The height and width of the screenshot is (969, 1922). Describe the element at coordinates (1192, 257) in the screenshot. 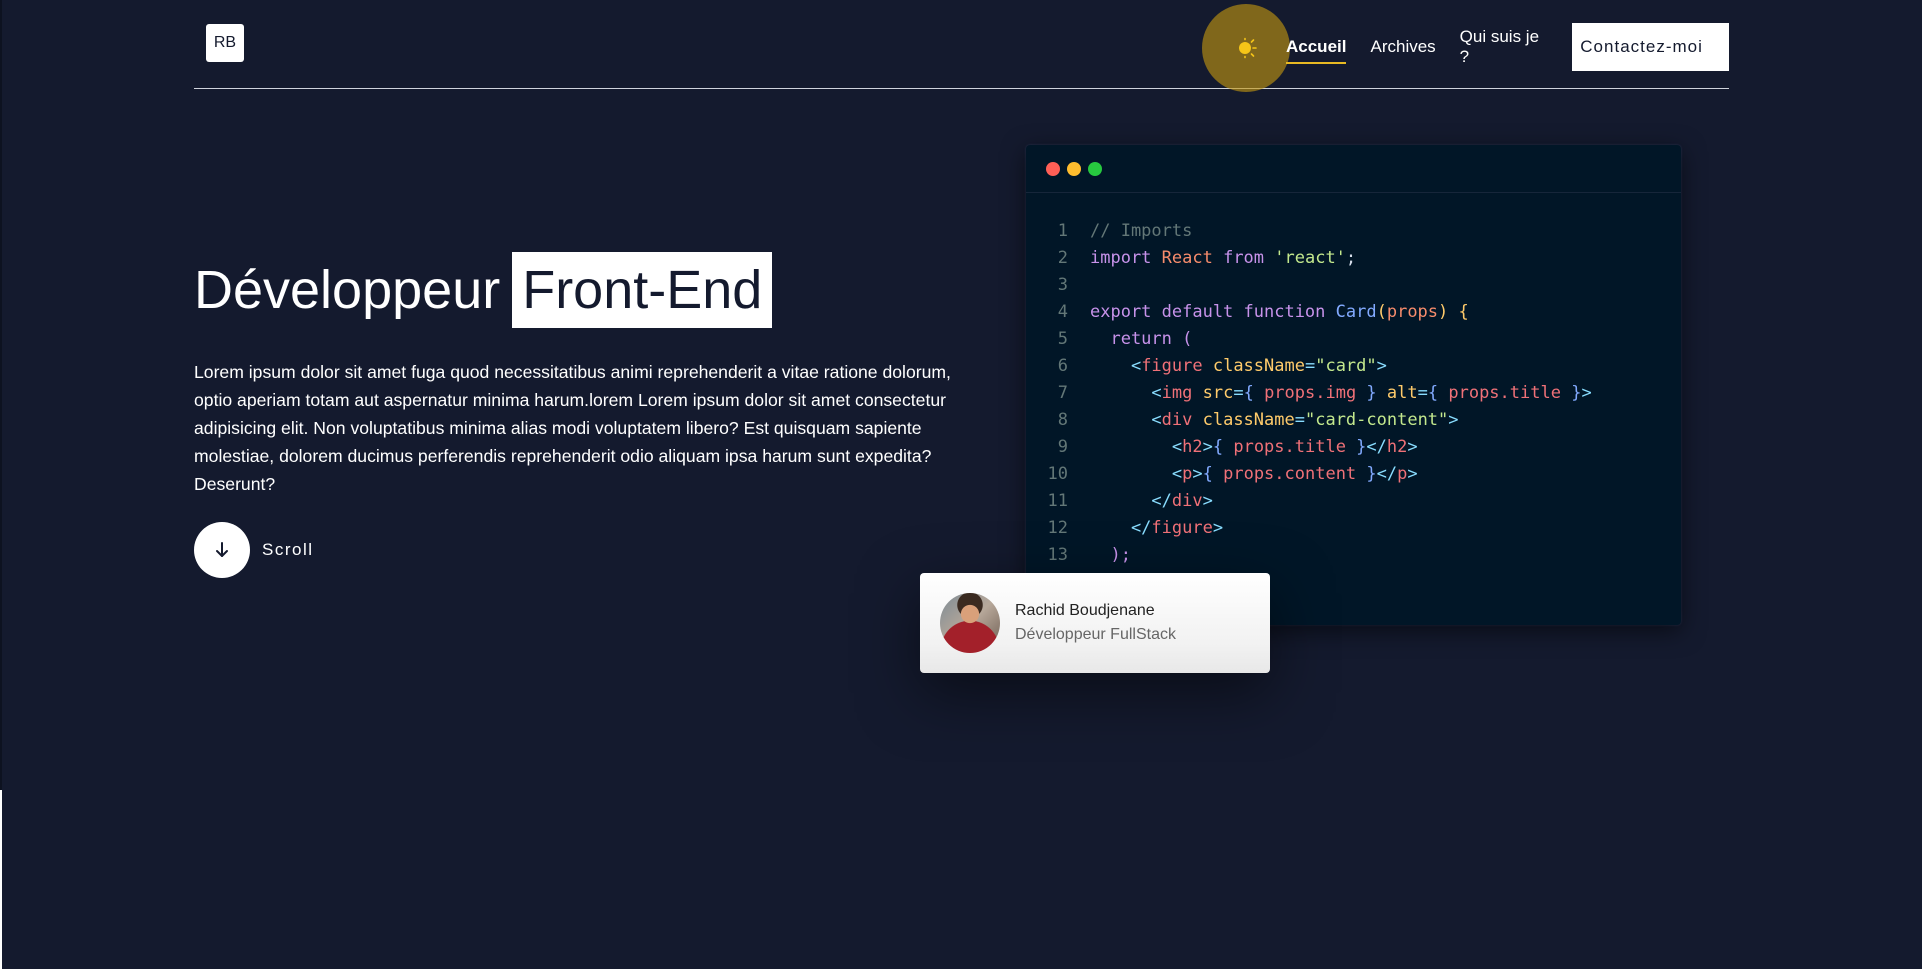

I see `code-token: React` at that location.